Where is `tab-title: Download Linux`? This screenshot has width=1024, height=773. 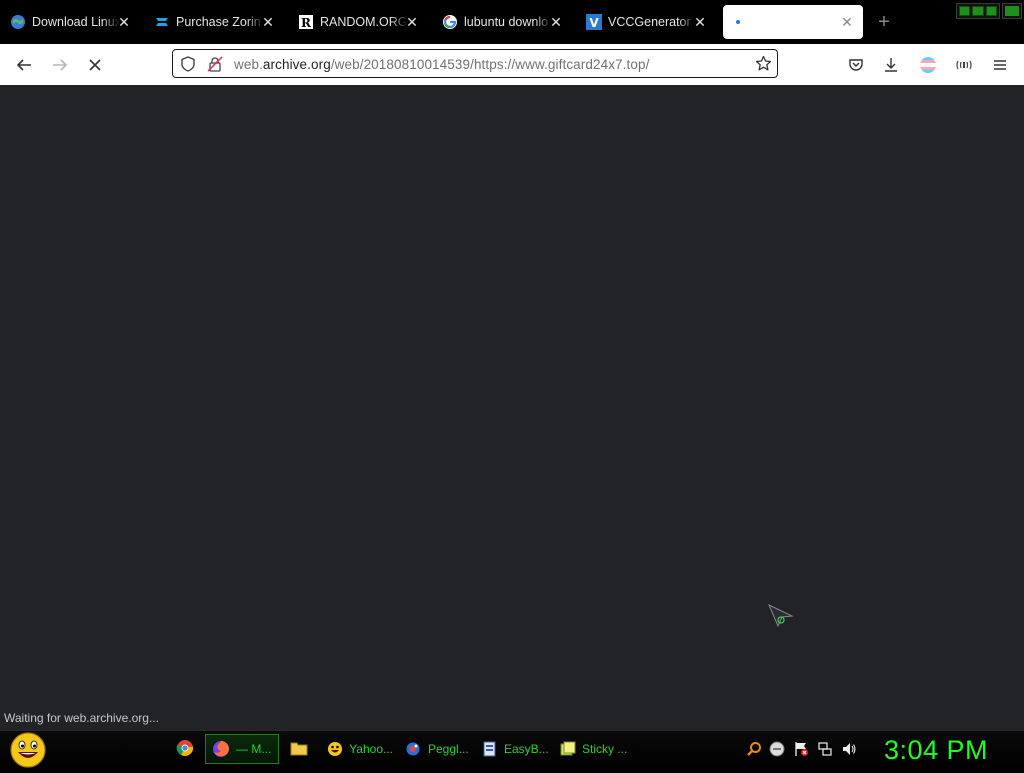 tab-title: Download Linux is located at coordinates (76, 22).